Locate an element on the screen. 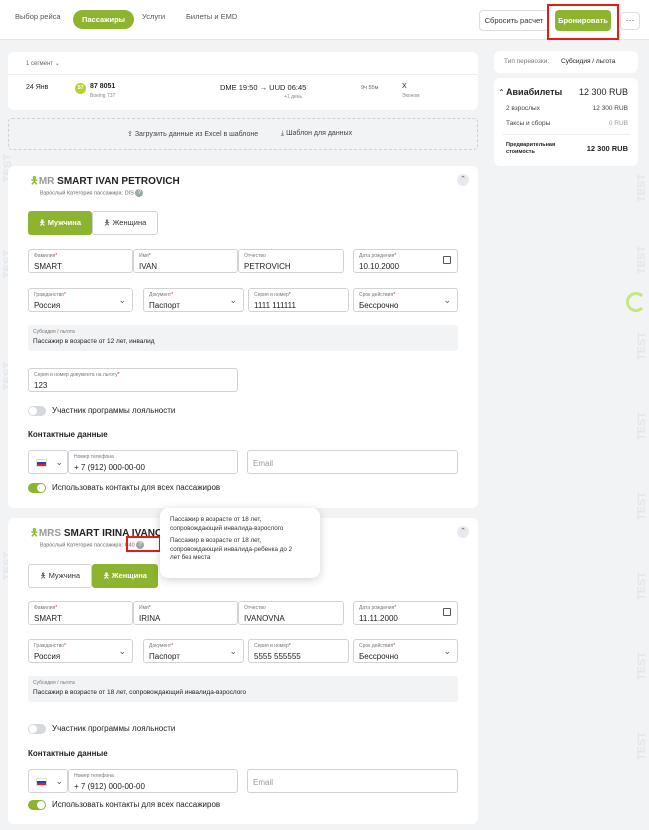  loyalty-label: Участник программы лояльности is located at coordinates (114, 728).